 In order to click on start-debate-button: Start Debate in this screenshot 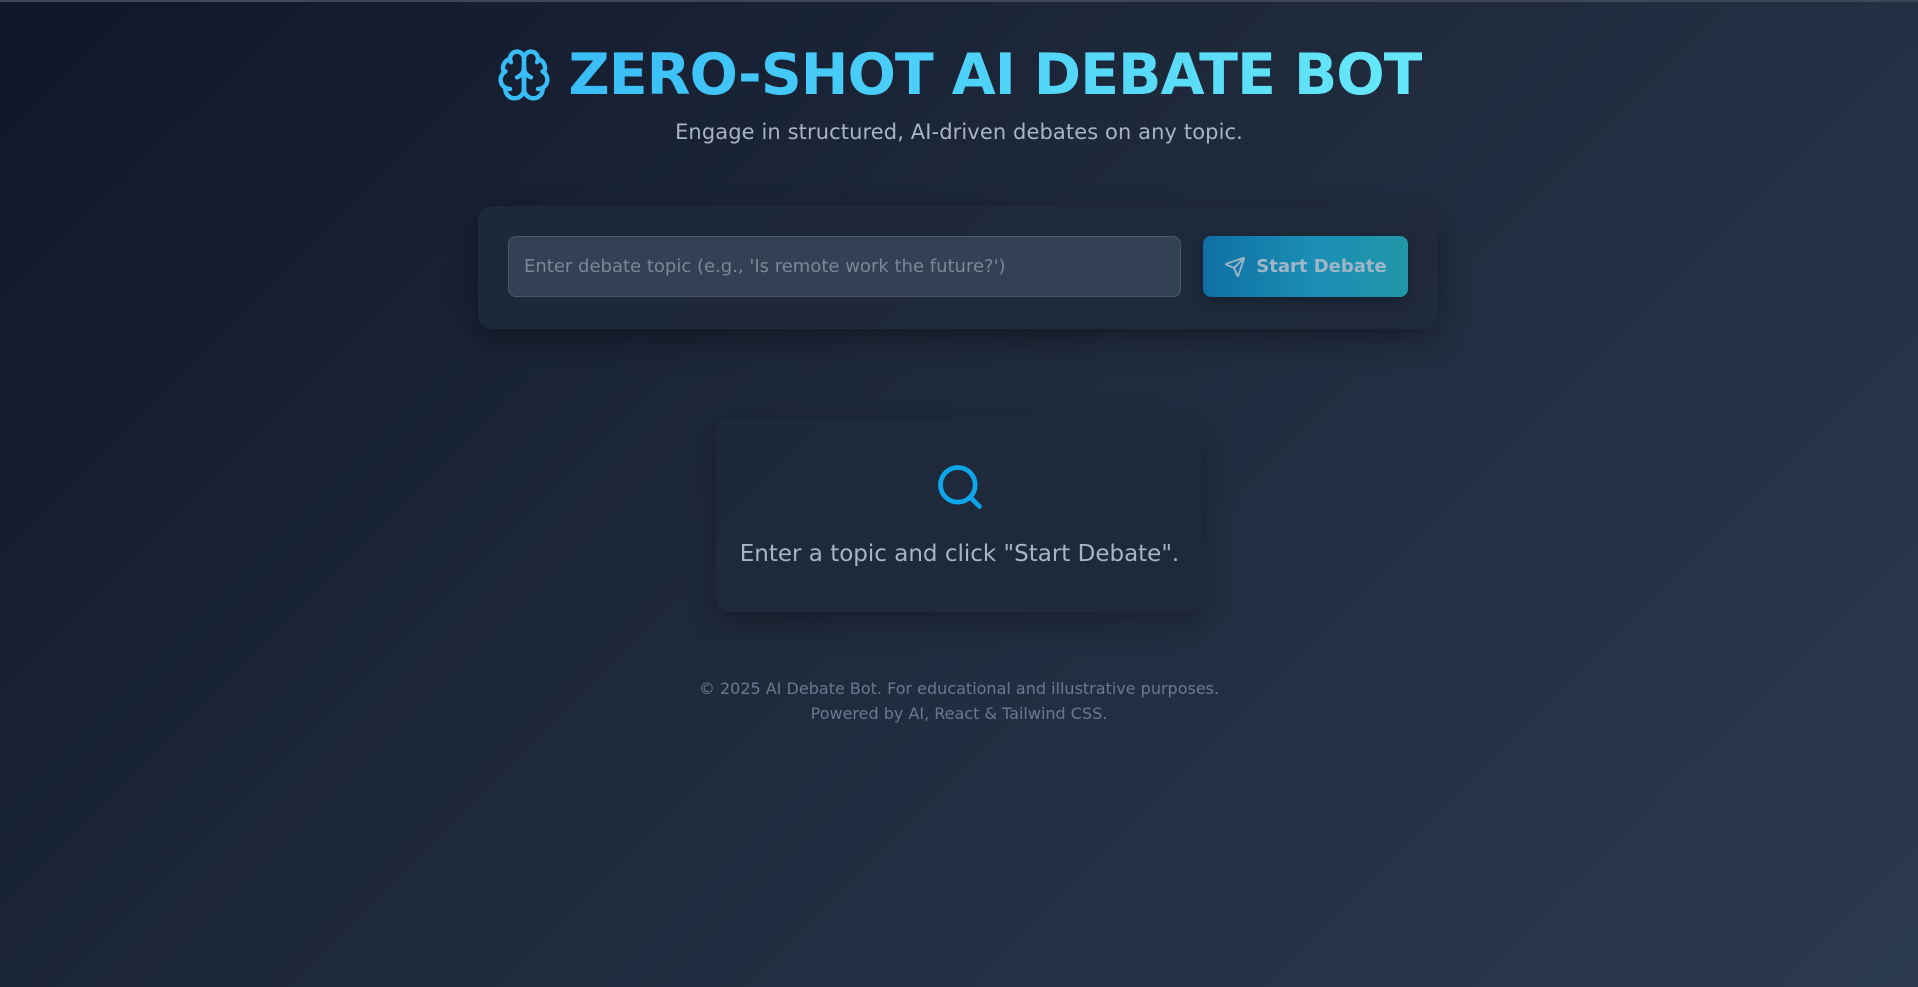, I will do `click(1305, 266)`.